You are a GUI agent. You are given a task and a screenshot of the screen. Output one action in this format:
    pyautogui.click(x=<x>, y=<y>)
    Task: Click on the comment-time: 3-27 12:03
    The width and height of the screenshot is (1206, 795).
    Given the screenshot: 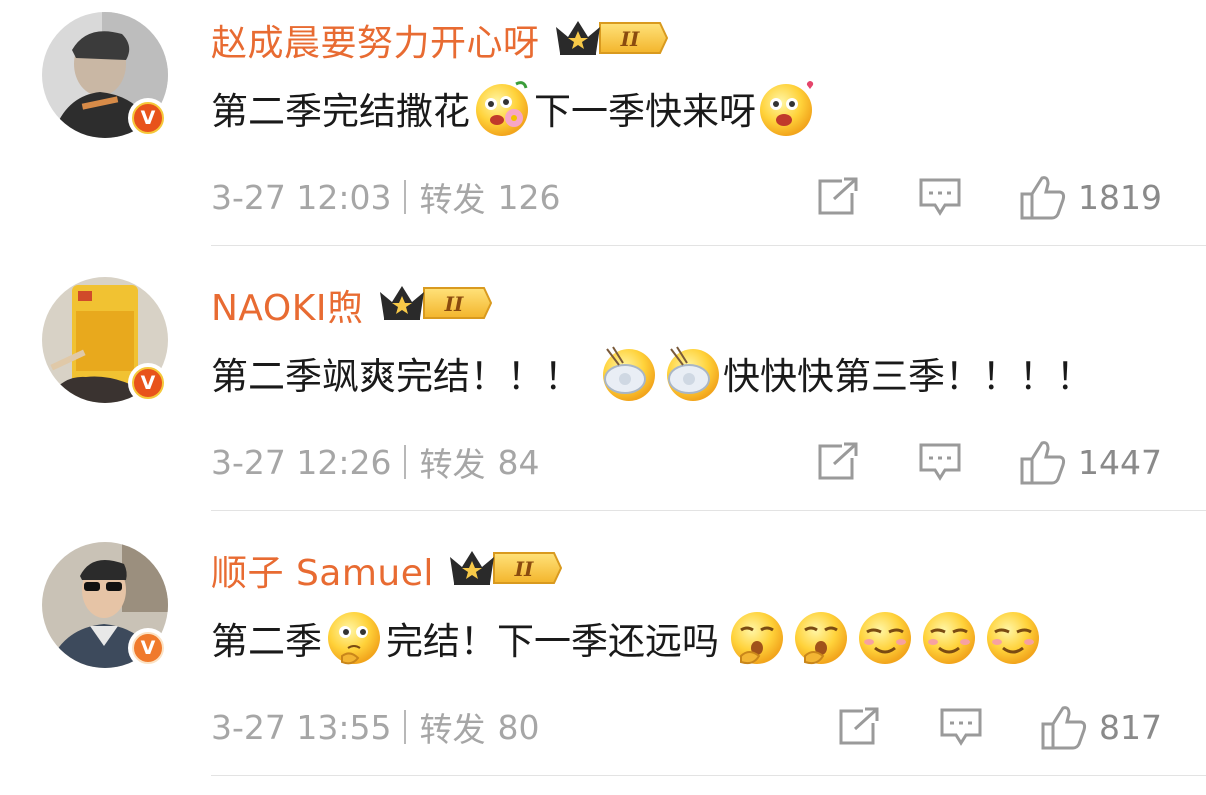 What is the action you would take?
    pyautogui.click(x=301, y=197)
    